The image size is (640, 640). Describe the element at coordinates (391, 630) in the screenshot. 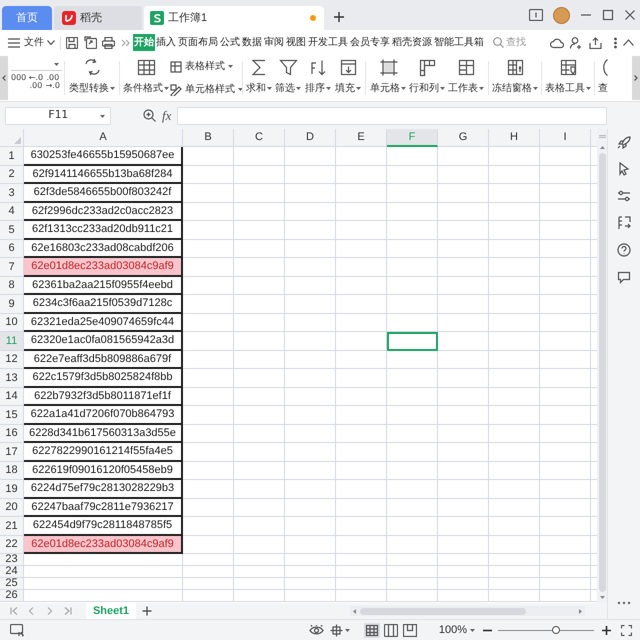

I see `reading-view-icon` at that location.